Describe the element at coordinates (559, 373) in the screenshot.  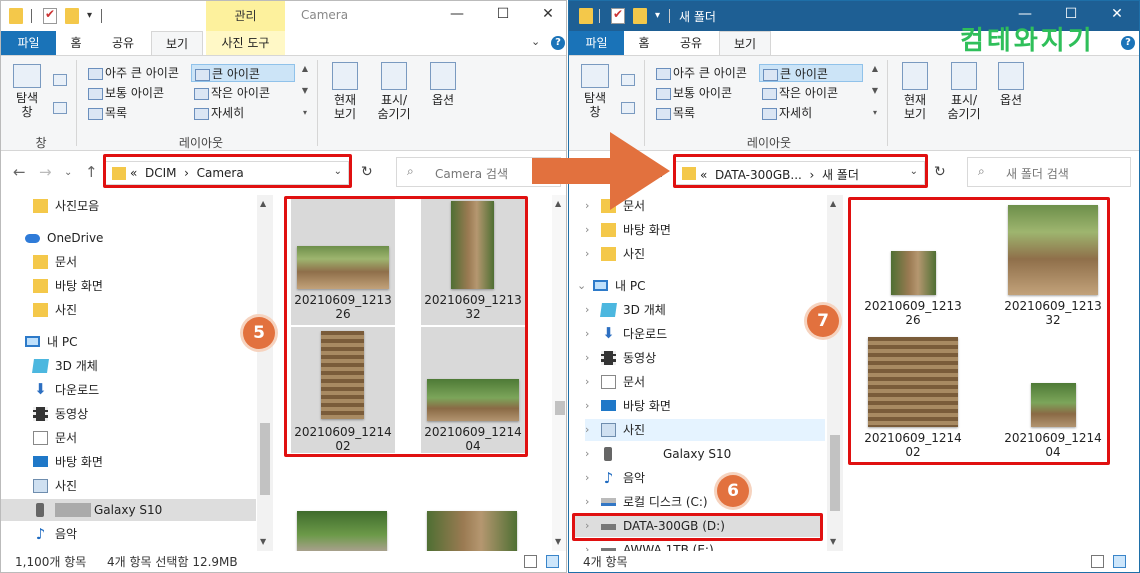
I see `content-scrollbar: ▲ ▼` at that location.